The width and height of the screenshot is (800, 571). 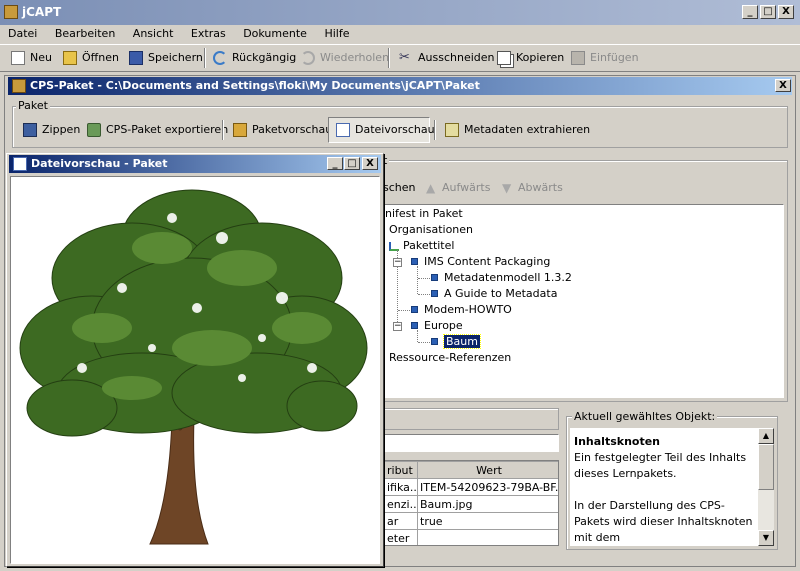 I want to click on zip-monitor-icon, so click(x=30, y=130).